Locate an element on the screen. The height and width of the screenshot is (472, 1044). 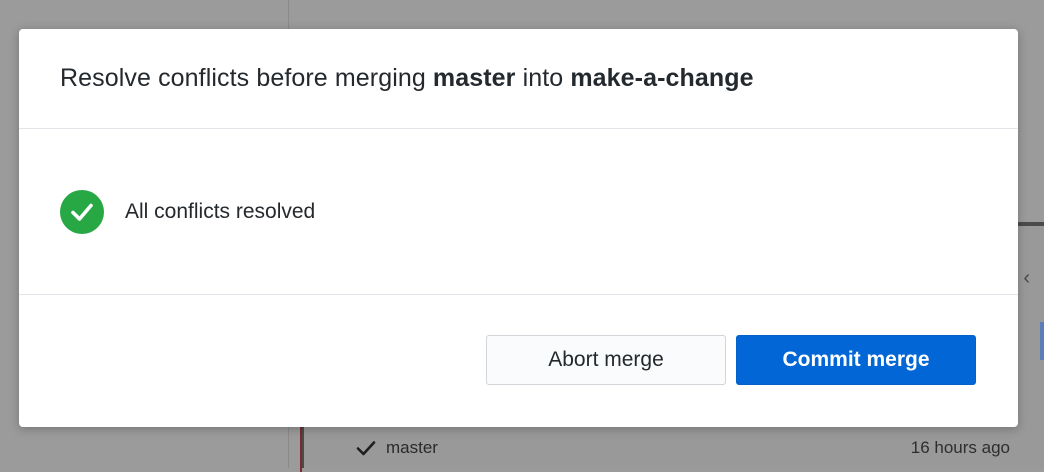
target-branch: make-a-change is located at coordinates (662, 78).